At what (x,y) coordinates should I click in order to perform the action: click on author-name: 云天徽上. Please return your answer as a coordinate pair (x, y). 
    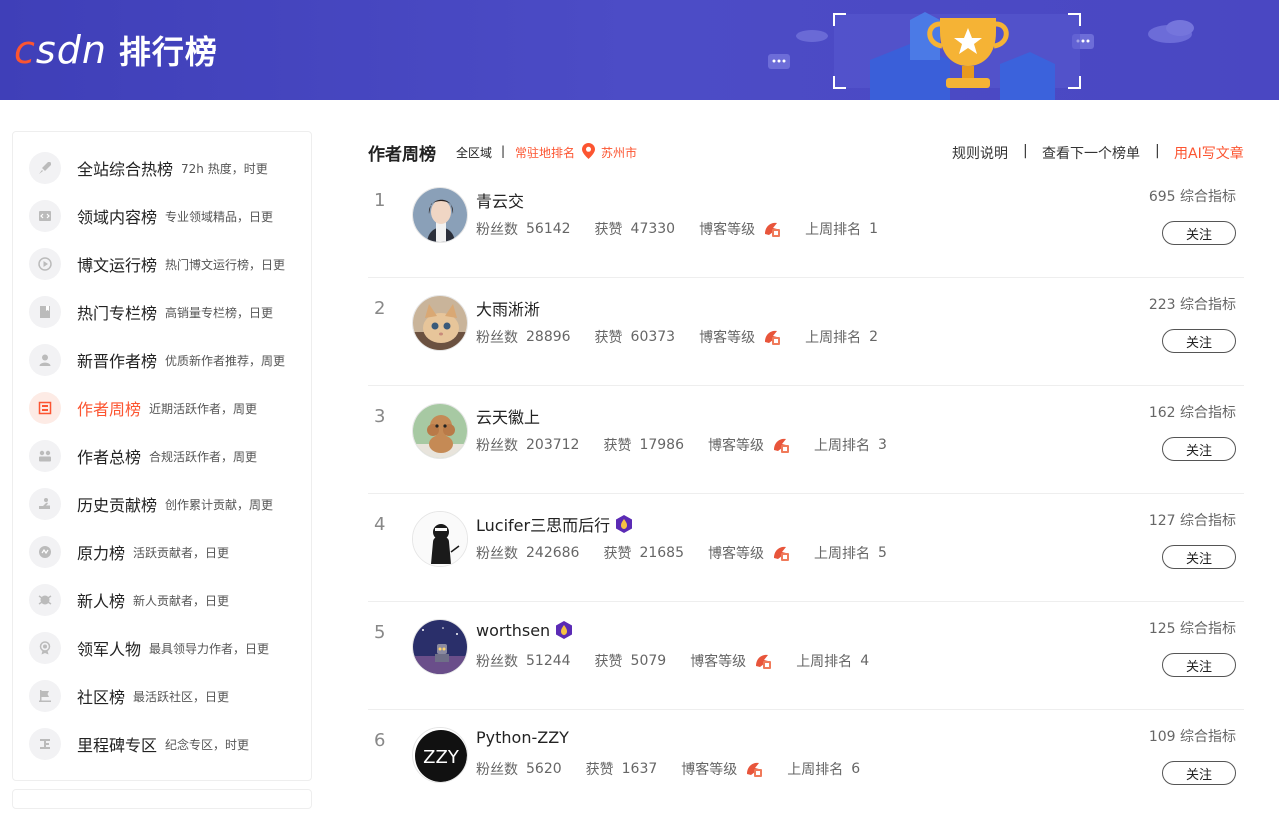
    Looking at the image, I should click on (508, 416).